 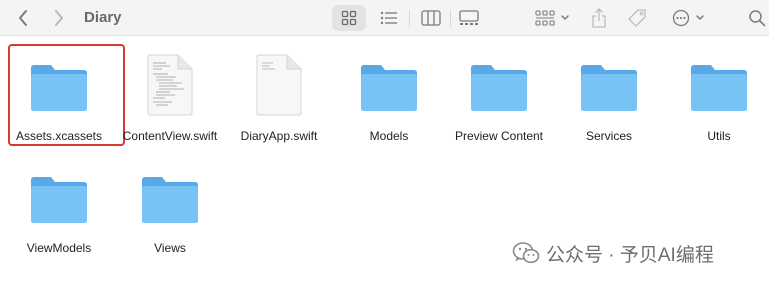 I want to click on file-name-label: Preview Content, so click(x=499, y=136).